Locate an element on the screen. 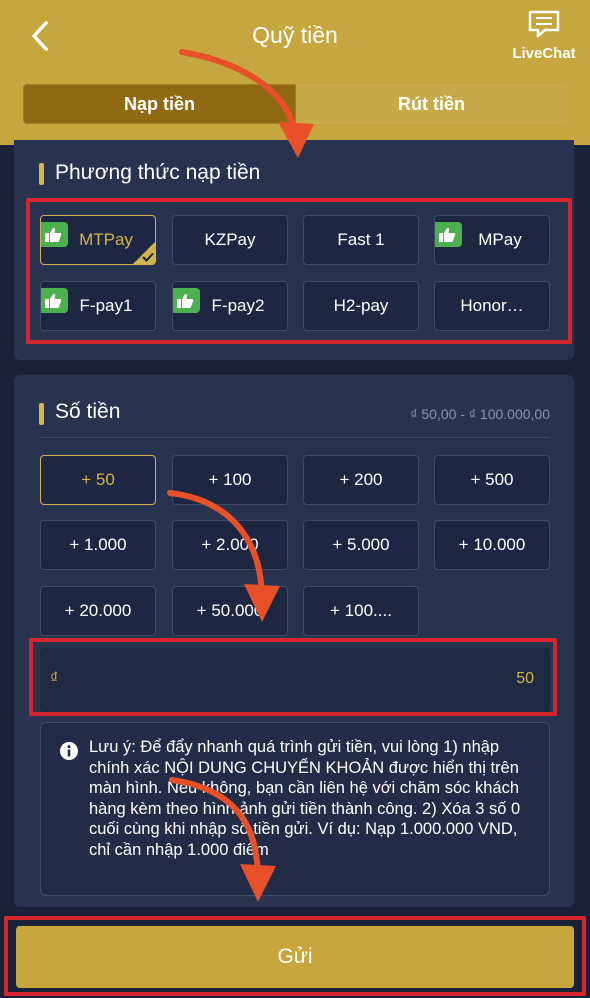 Image resolution: width=590 pixels, height=998 pixels. payment-method-button: F-pay2 is located at coordinates (230, 306).